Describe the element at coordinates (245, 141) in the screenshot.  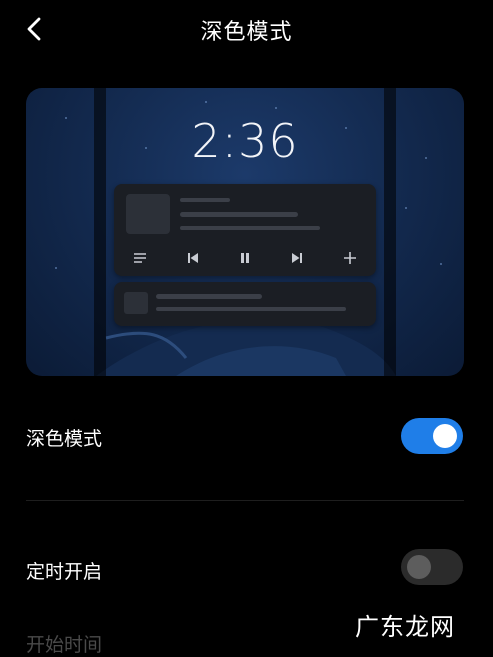
I see `preview-clock: 2:36` at that location.